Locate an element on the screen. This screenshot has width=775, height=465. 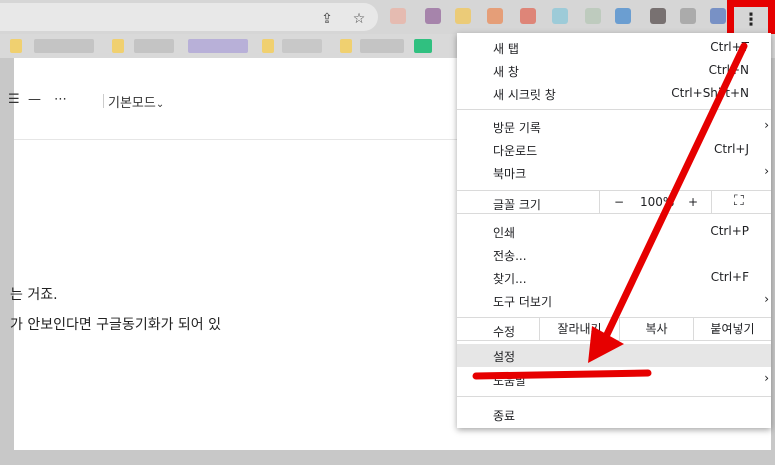
menu-item-label: 도움말 is located at coordinates (510, 381).